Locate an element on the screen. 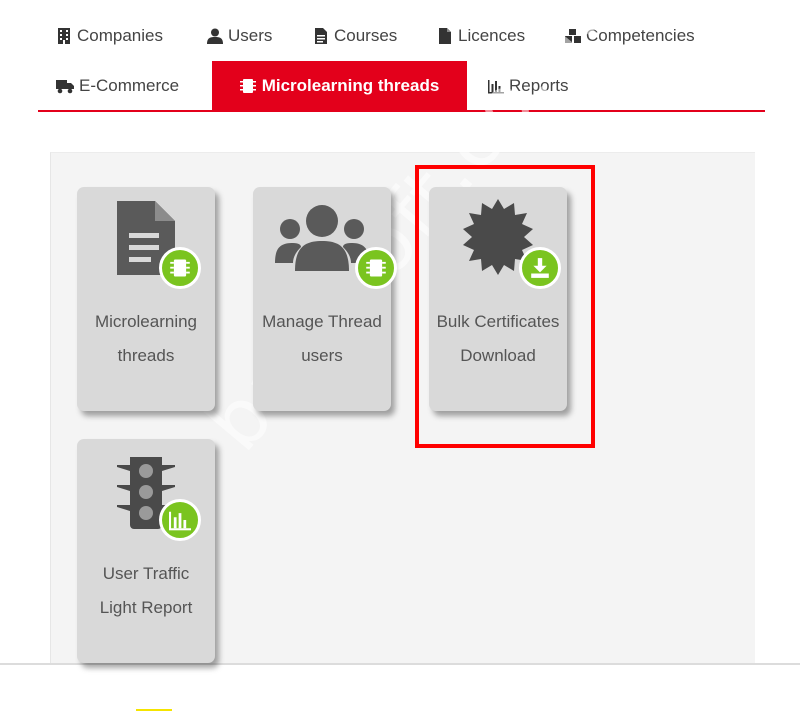 This screenshot has height=711, width=800. tile-label-line1: Microlearning is located at coordinates (146, 321).